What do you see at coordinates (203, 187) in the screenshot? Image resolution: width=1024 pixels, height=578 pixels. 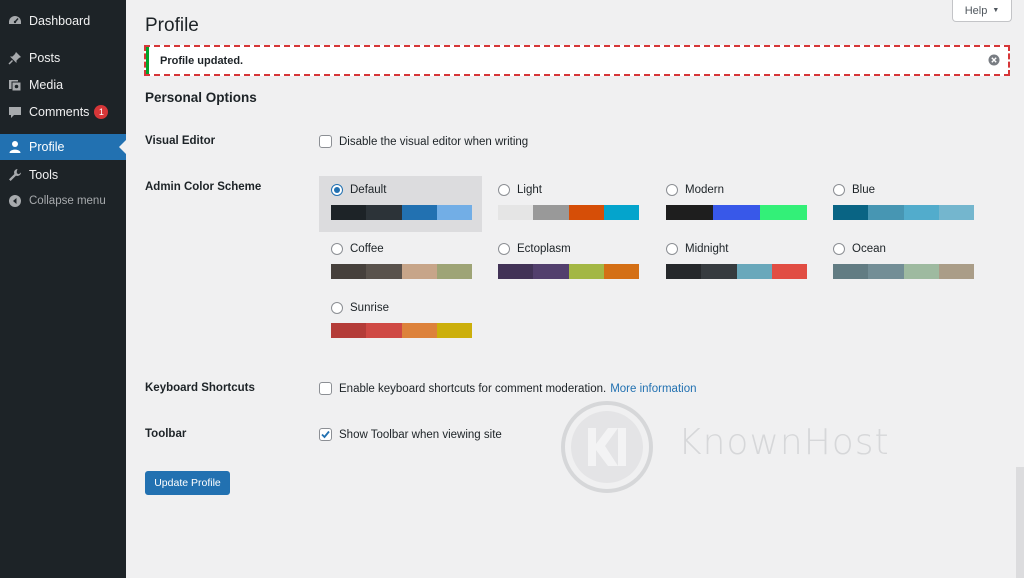 I see `admin-color-scheme-label: Admin Color Scheme` at bounding box center [203, 187].